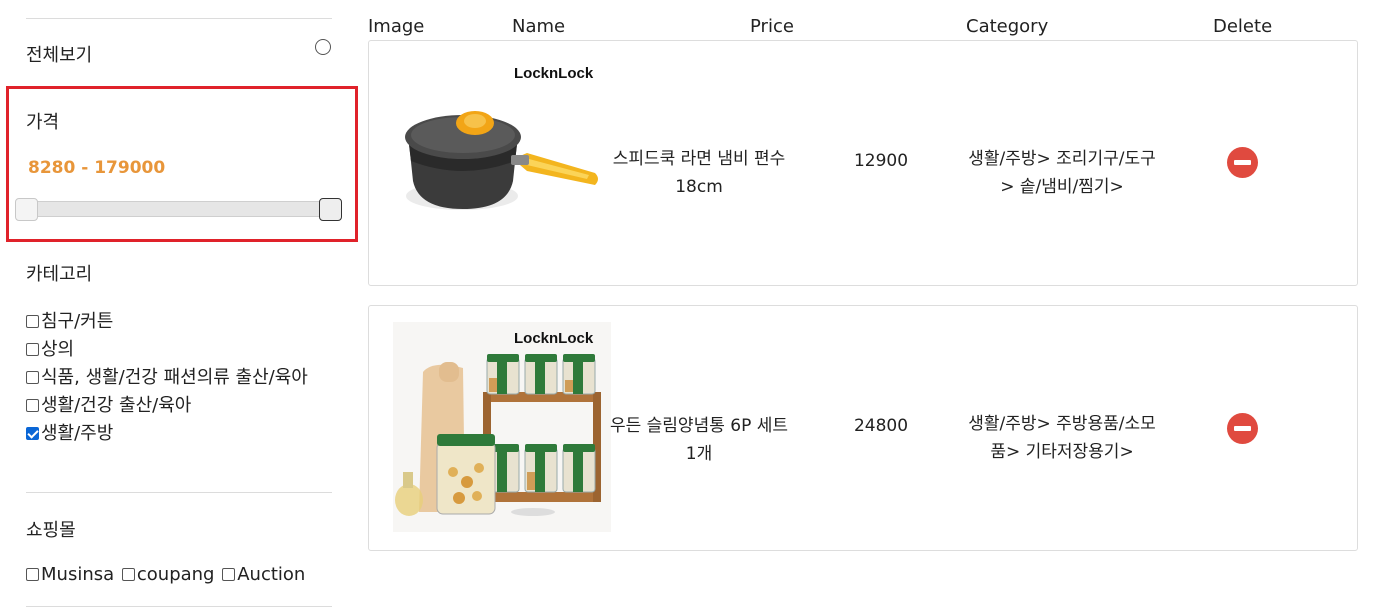  What do you see at coordinates (179, 434) in the screenshot?
I see `category-item: 생활/주방` at bounding box center [179, 434].